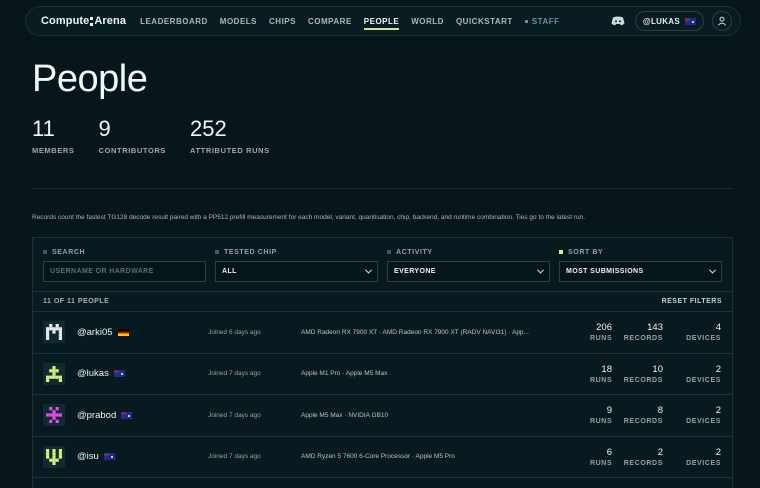  Describe the element at coordinates (545, 21) in the screenshot. I see `nav-link-staff-label: STAFF` at that location.